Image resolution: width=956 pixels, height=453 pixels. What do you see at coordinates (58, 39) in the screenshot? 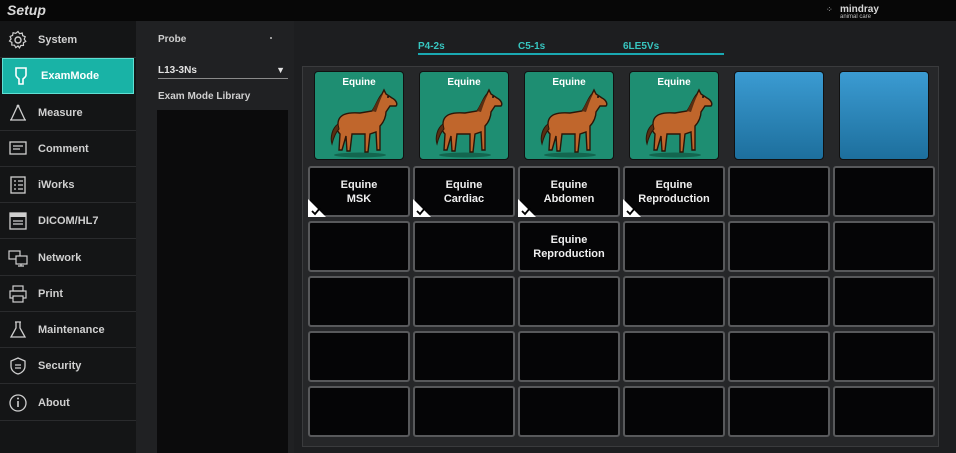
I see `sidebar-item-label: System` at bounding box center [58, 39].